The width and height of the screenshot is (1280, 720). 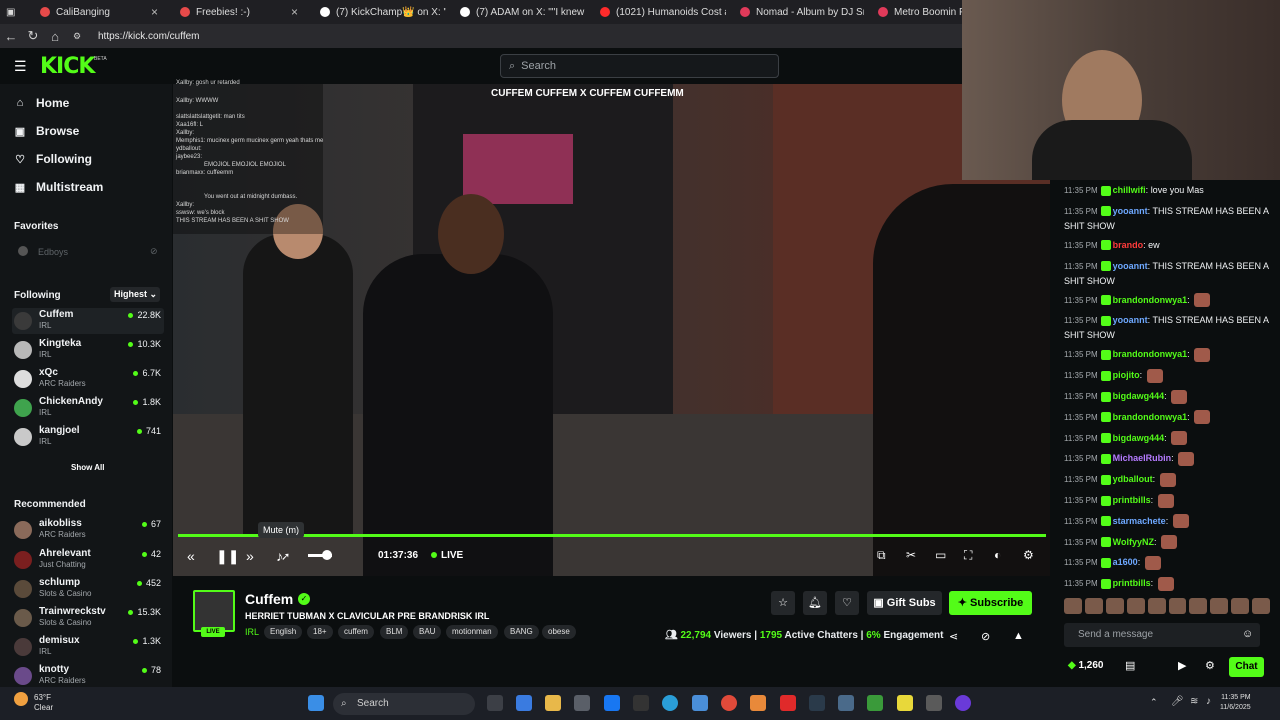 What do you see at coordinates (88, 676) in the screenshot?
I see `channel-item: knotty ARC Raiders 78` at bounding box center [88, 676].